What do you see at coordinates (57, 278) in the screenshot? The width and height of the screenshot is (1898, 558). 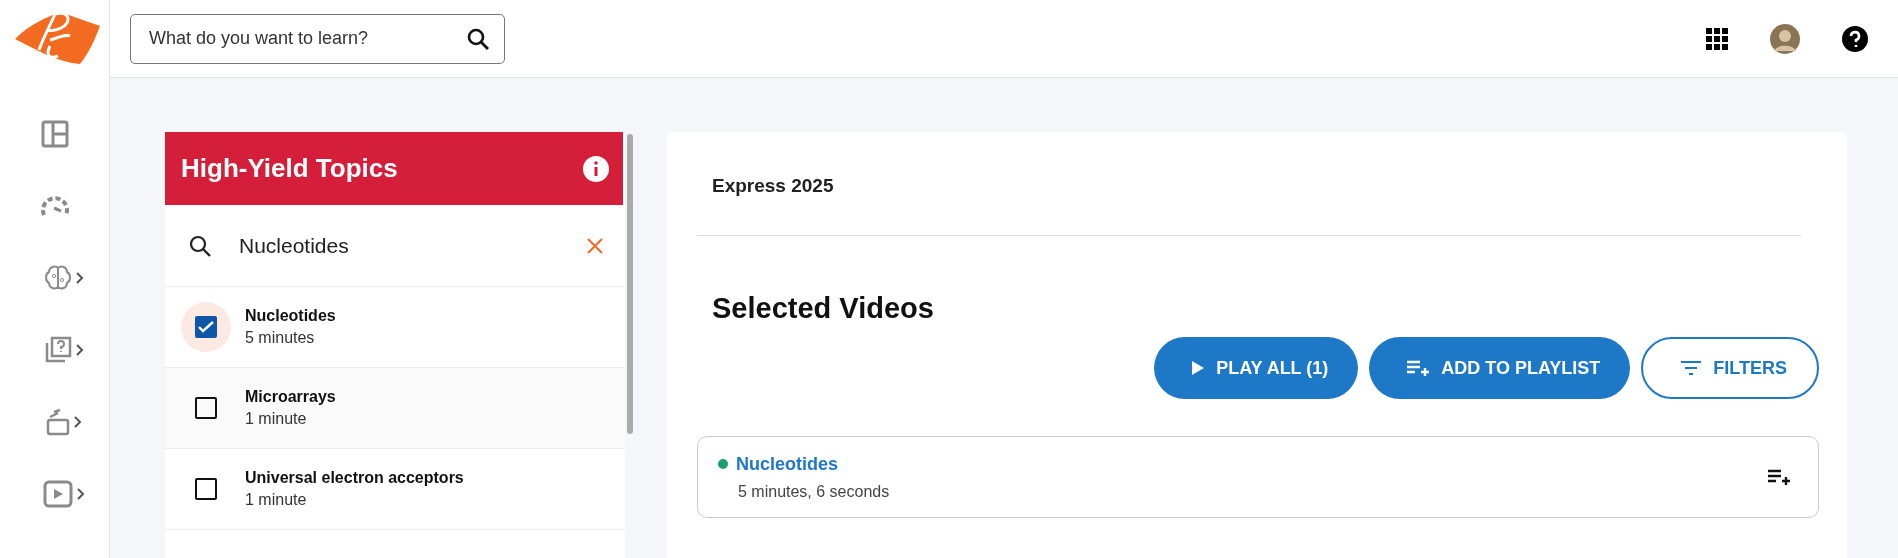 I see `brain-icon` at bounding box center [57, 278].